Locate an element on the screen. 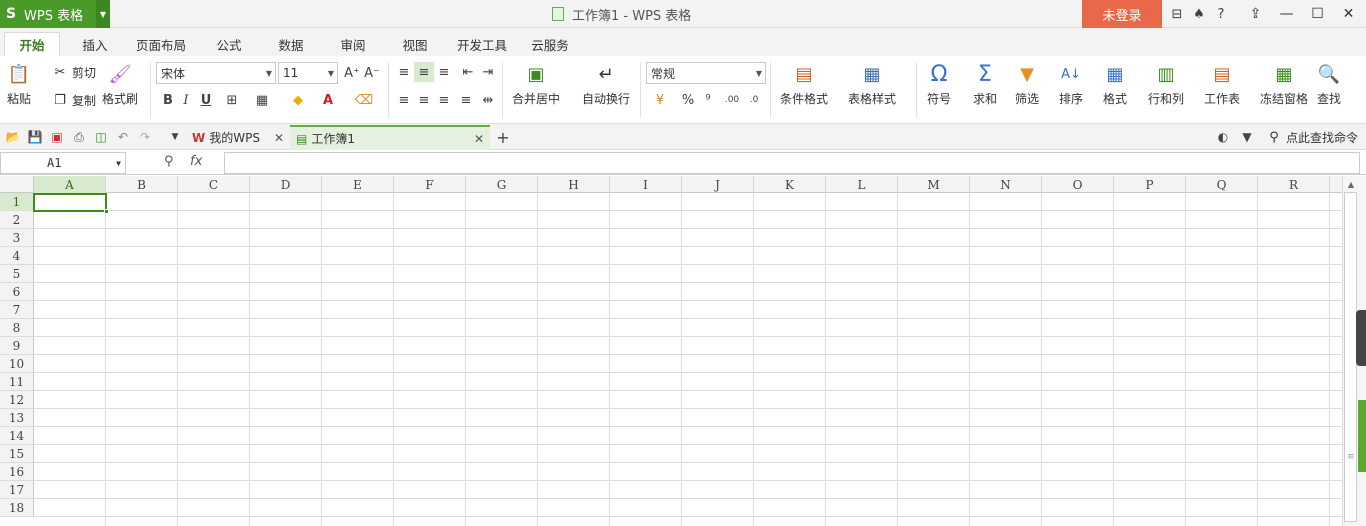  merge-center-button: ▣ 合并居中 is located at coordinates (536, 84).